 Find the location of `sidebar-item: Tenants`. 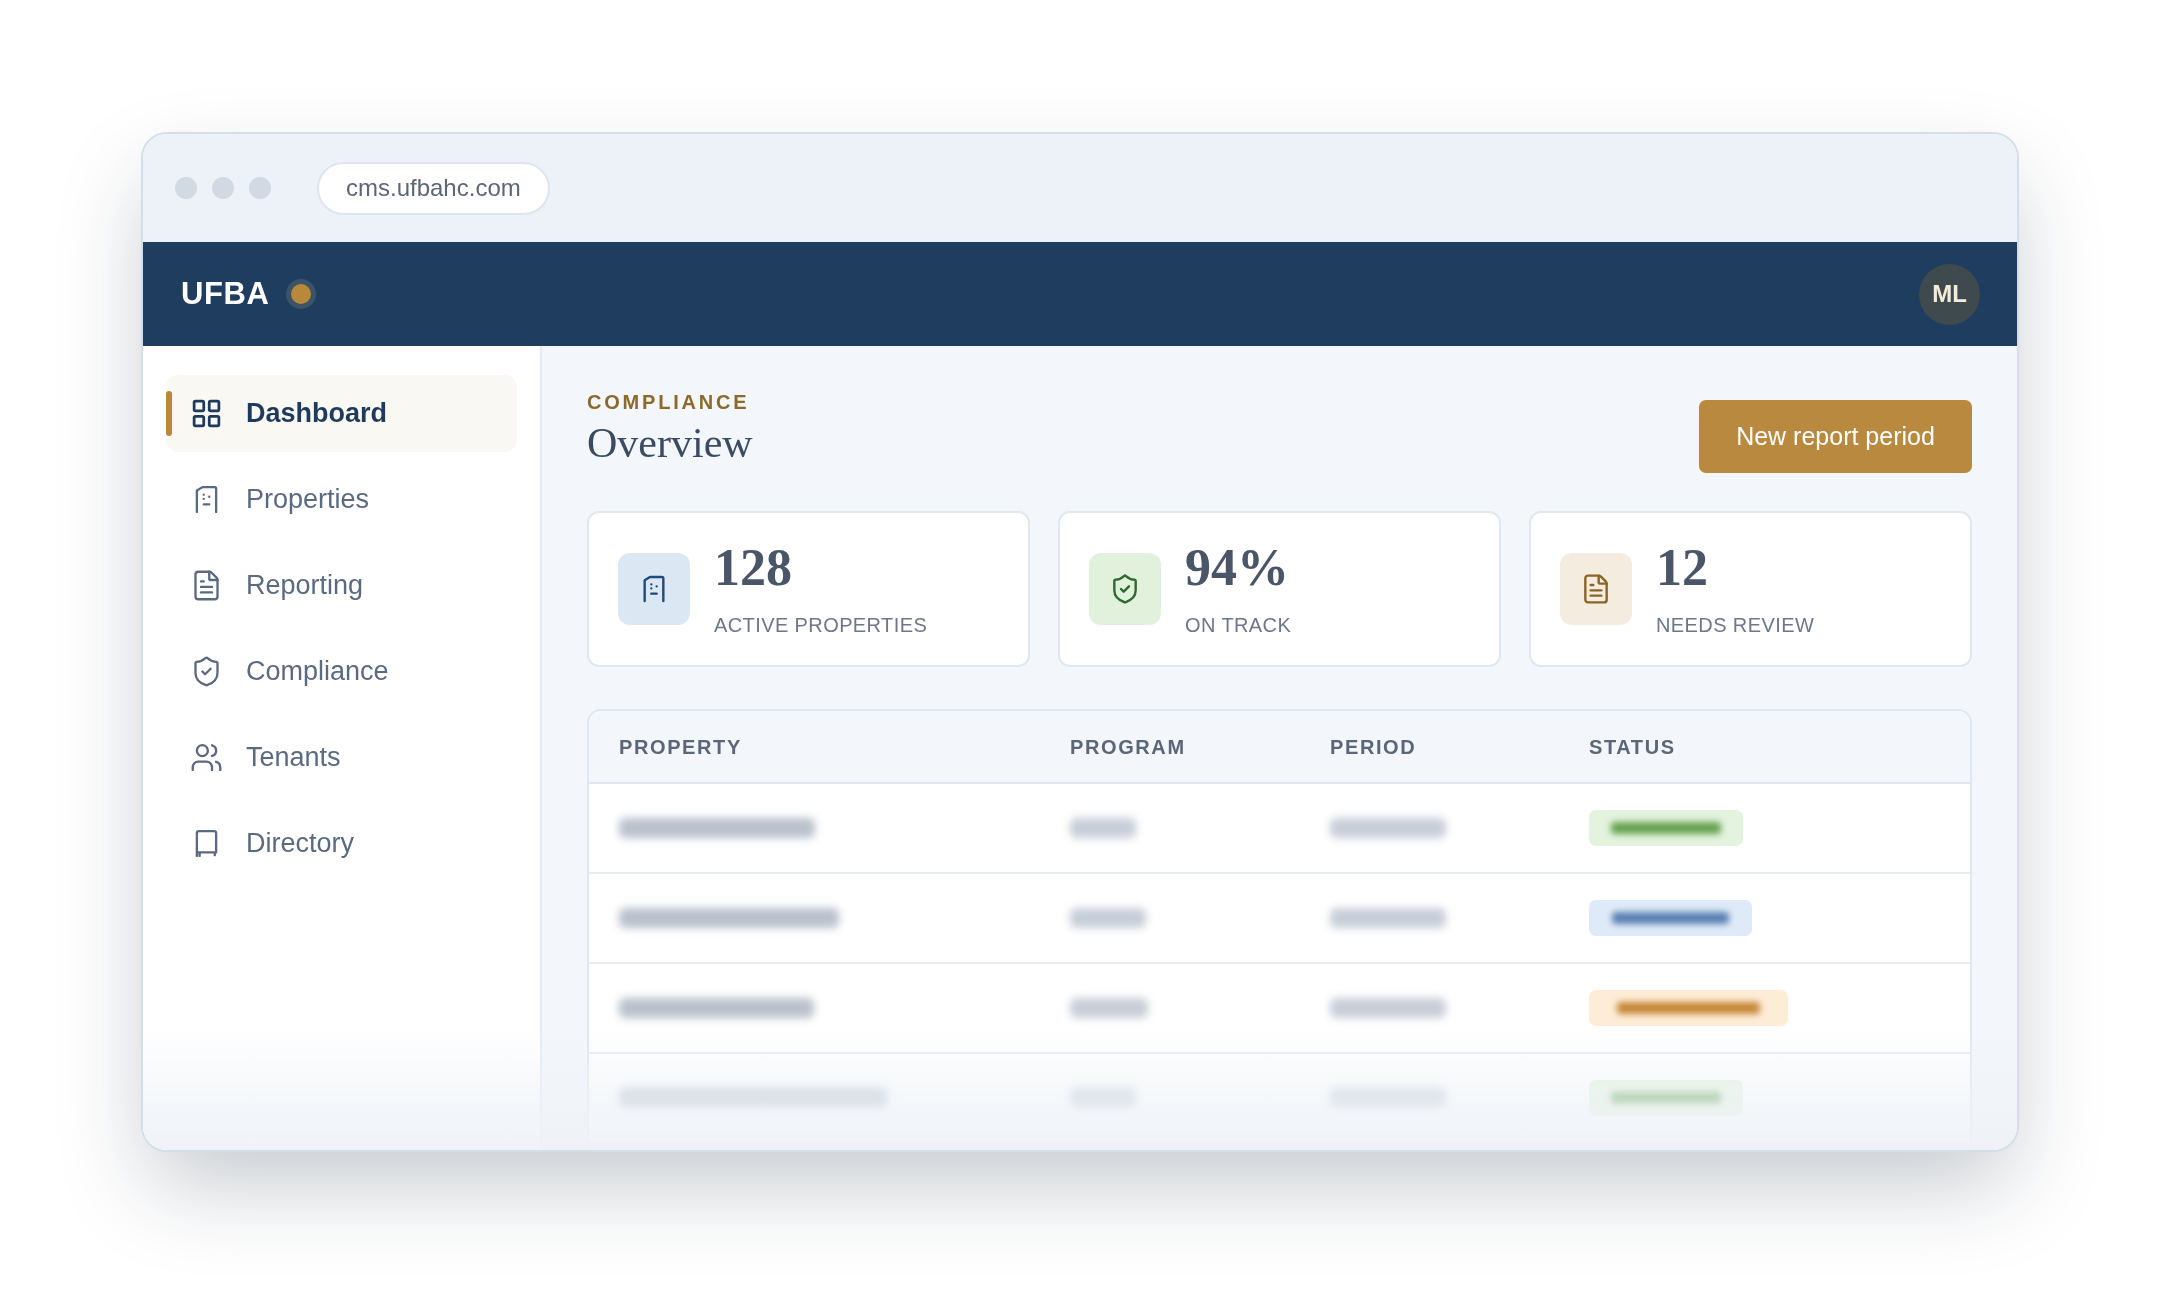

sidebar-item: Tenants is located at coordinates (341, 757).